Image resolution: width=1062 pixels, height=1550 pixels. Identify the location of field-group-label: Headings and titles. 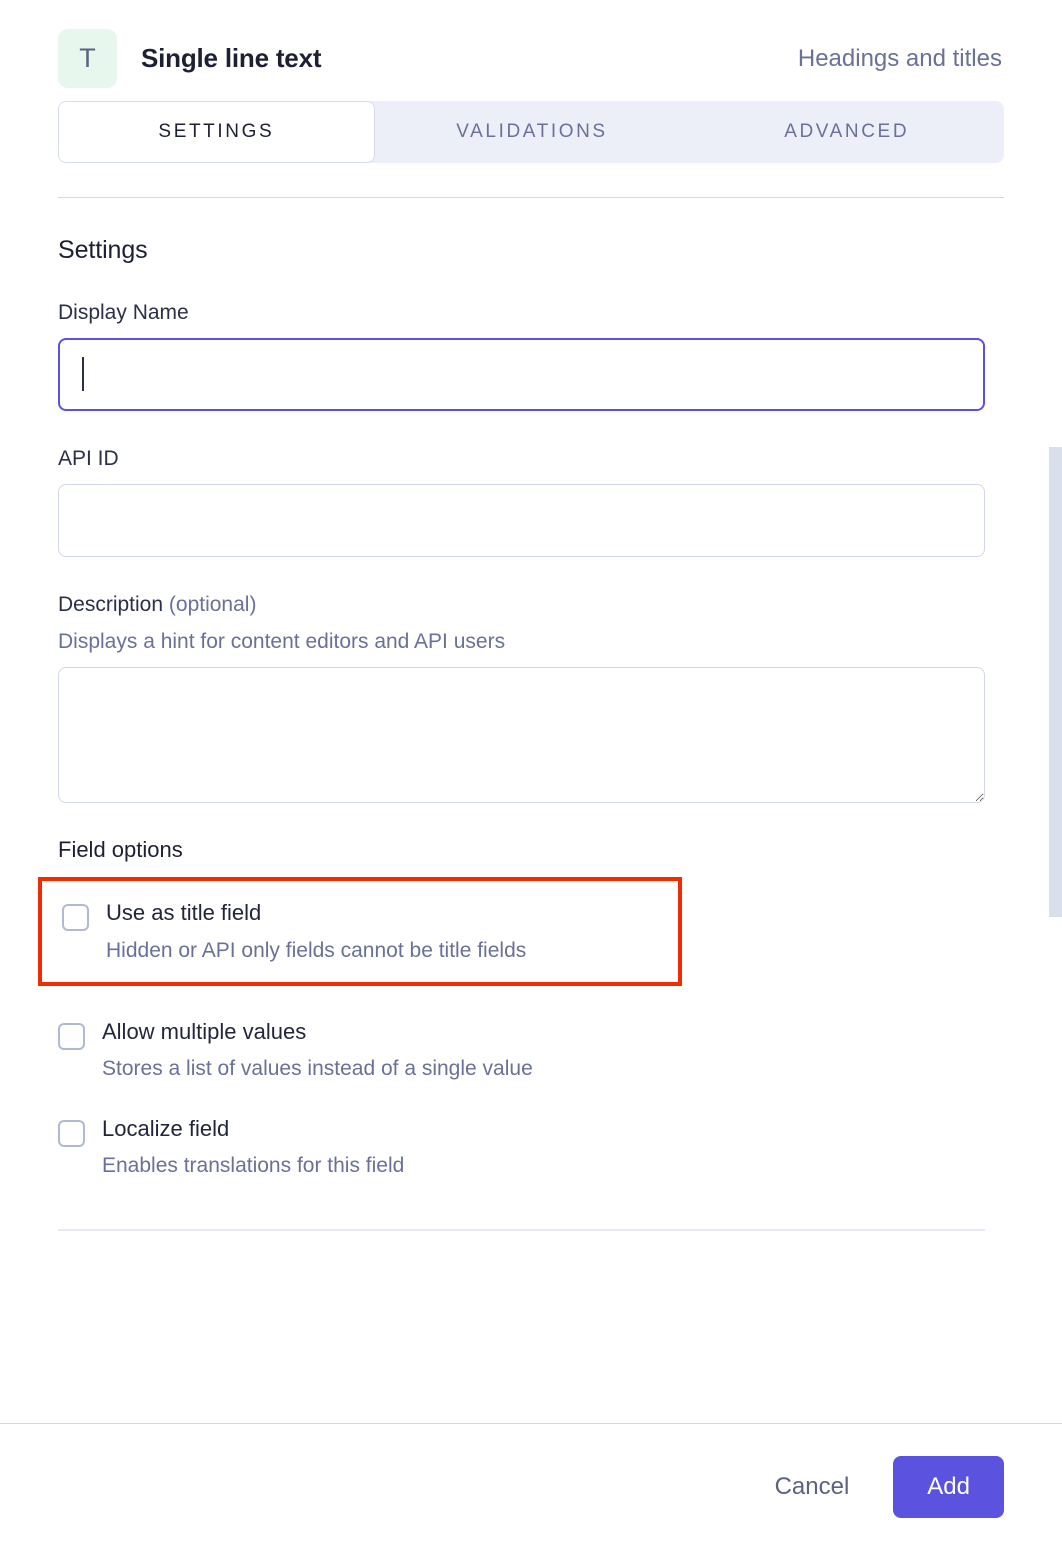
(899, 58).